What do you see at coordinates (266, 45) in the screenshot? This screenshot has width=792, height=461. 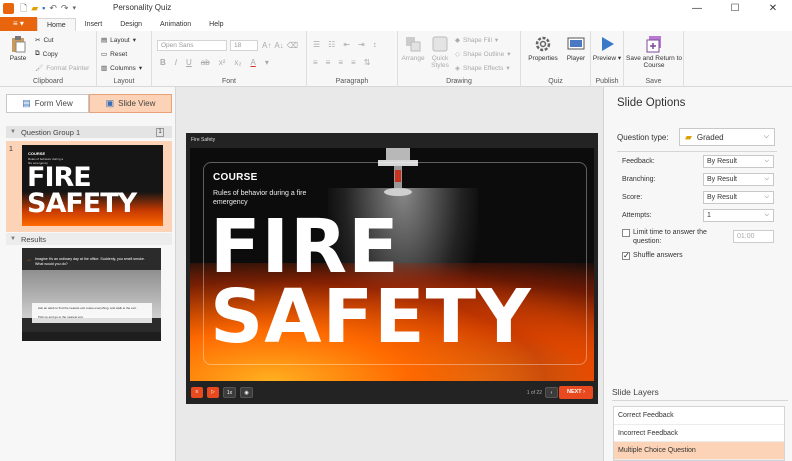 I see `grow-font-icon: A↑` at bounding box center [266, 45].